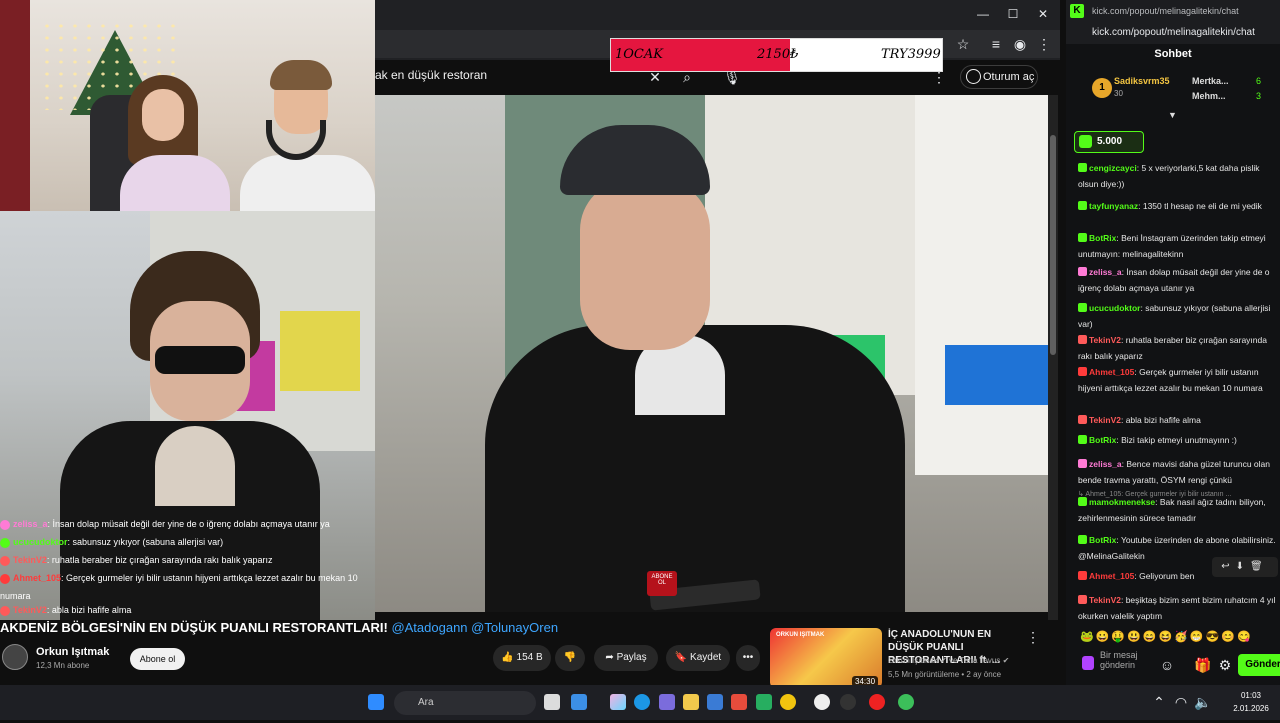 The height and width of the screenshot is (723, 1280). I want to click on chat-window-title: kick.com/popout/melinagalitekin/chat, so click(1173, 11).